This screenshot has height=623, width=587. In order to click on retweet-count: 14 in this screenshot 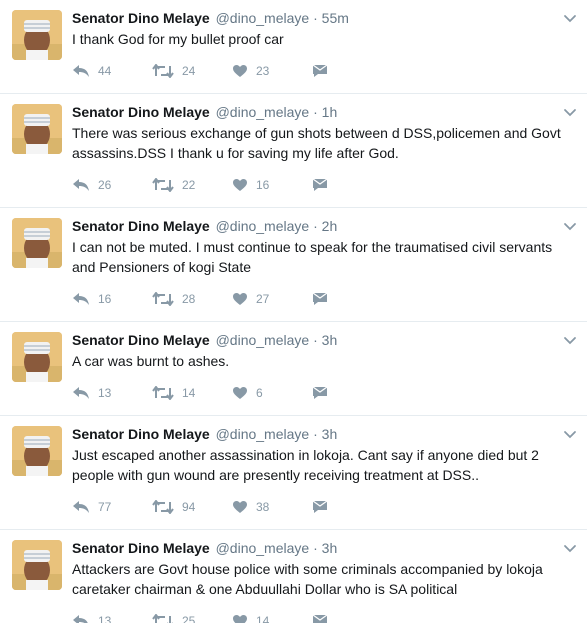, I will do `click(189, 393)`.